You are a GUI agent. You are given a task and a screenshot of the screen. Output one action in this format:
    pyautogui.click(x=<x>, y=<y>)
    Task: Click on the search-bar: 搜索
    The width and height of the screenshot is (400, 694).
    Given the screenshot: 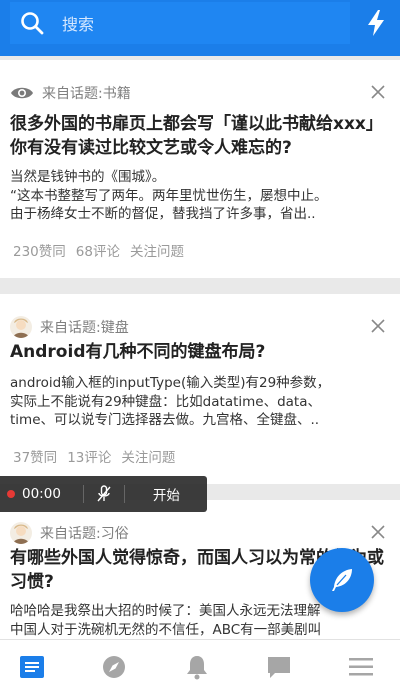 What is the action you would take?
    pyautogui.click(x=180, y=23)
    